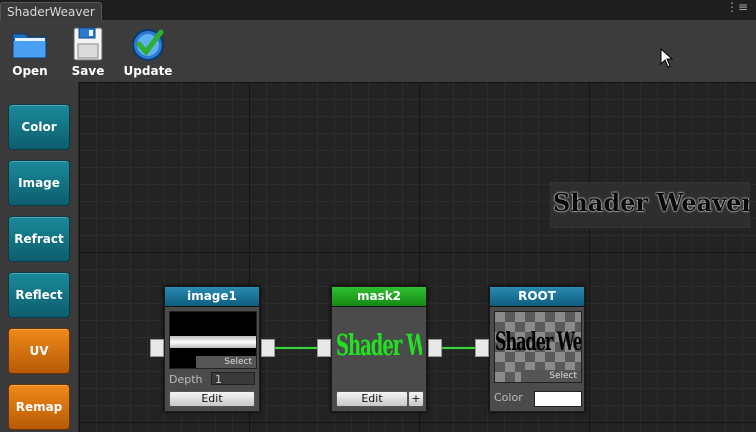 Image resolution: width=756 pixels, height=432 pixels. What do you see at coordinates (88, 71) in the screenshot?
I see `save-label: Save` at bounding box center [88, 71].